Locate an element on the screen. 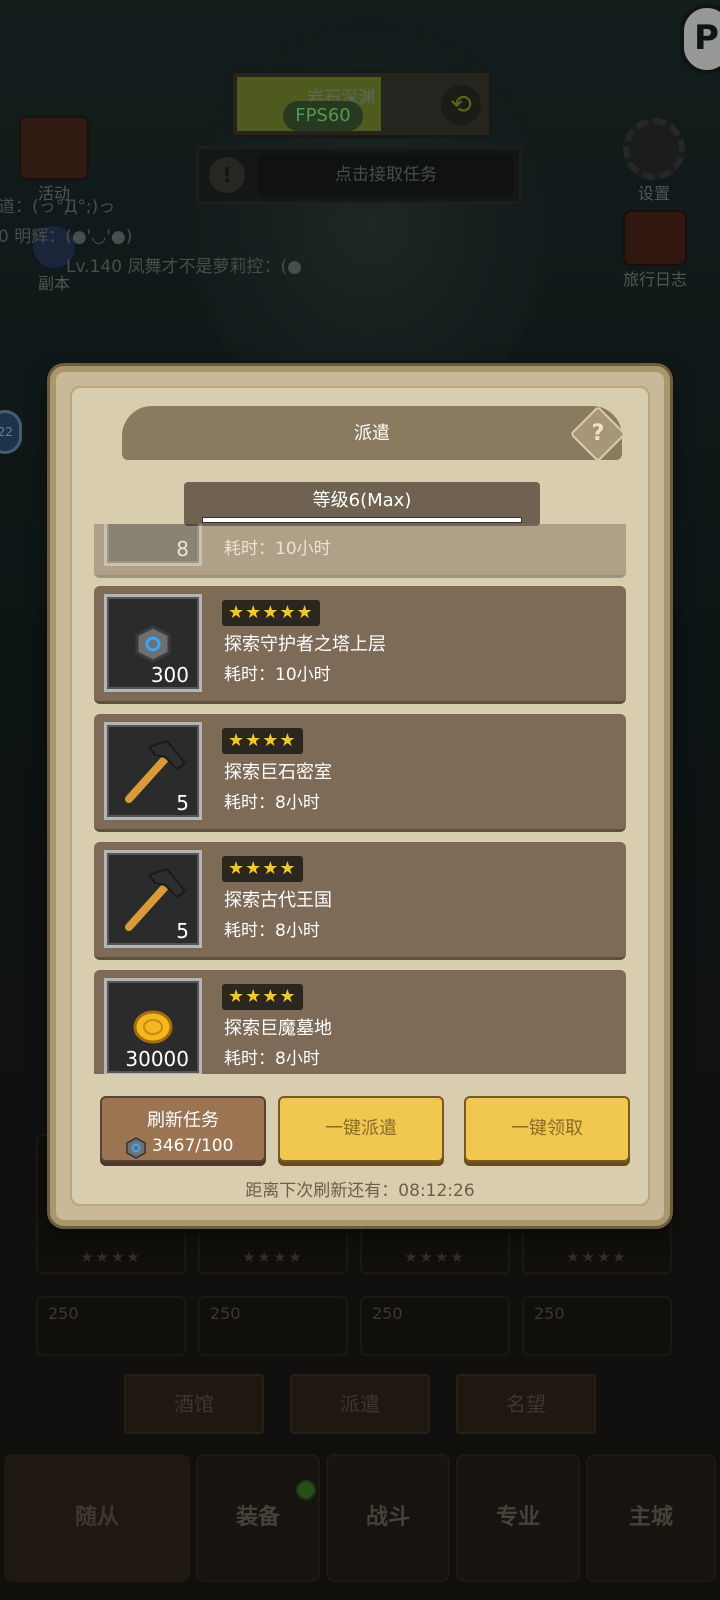  dispatch-all-label: 一键派遣 is located at coordinates (361, 1128).